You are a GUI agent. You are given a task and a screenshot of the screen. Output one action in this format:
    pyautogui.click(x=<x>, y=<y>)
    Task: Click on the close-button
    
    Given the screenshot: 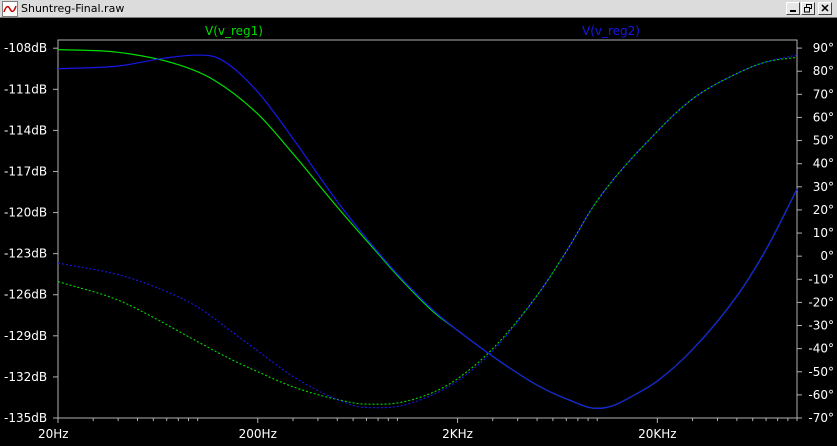 What is the action you would take?
    pyautogui.click(x=825, y=8)
    